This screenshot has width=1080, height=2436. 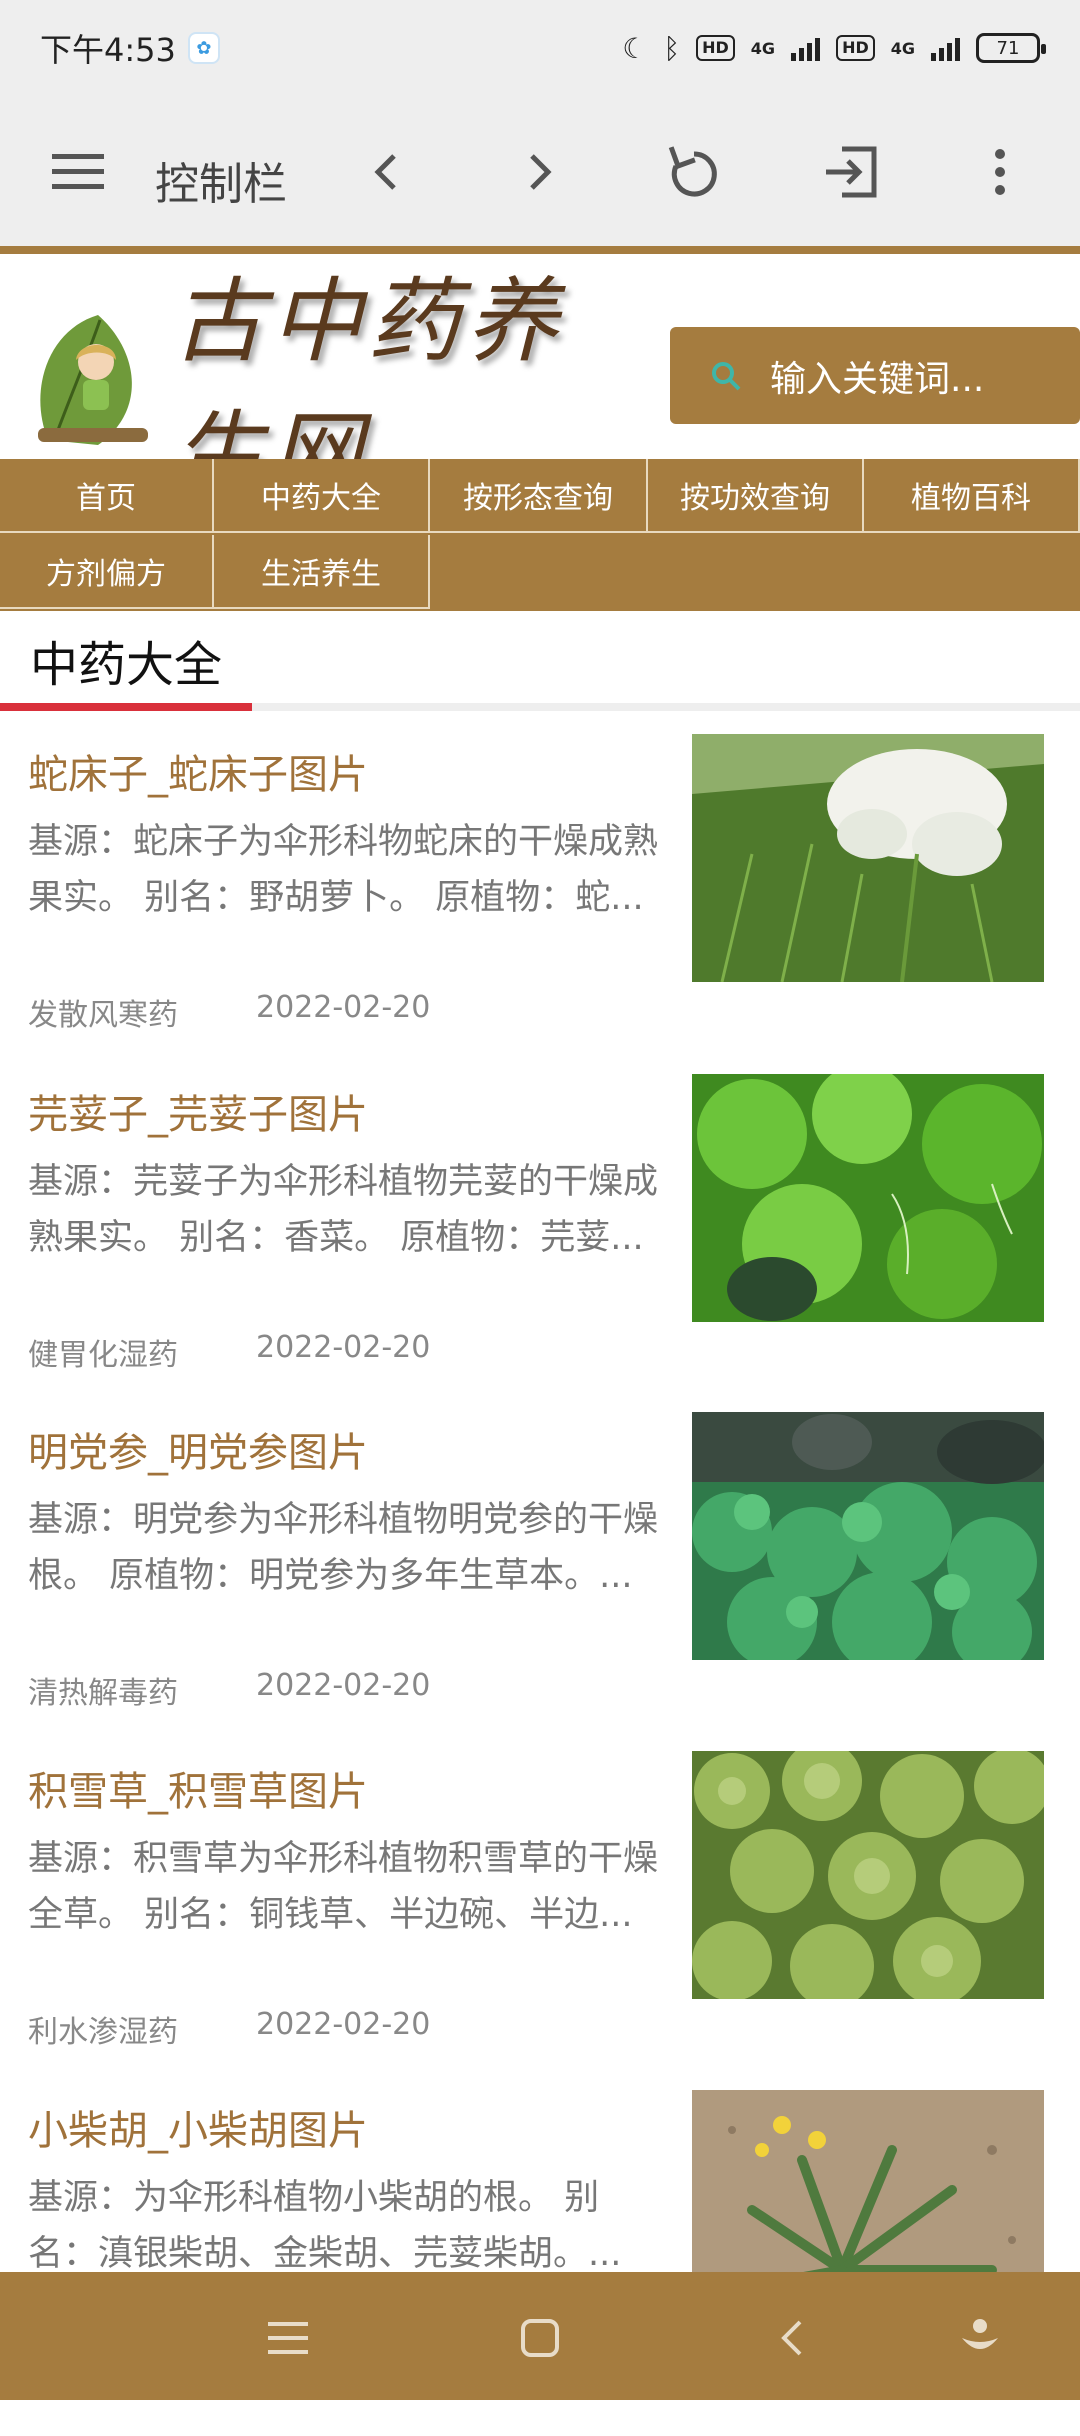 I want to click on back-chevron-icon, so click(x=385, y=172).